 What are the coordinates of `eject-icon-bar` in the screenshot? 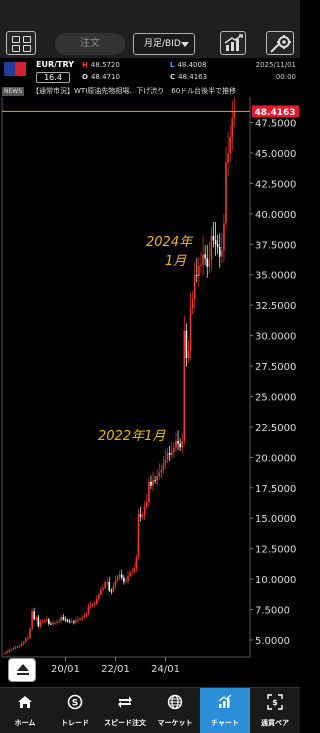 It's located at (23, 674).